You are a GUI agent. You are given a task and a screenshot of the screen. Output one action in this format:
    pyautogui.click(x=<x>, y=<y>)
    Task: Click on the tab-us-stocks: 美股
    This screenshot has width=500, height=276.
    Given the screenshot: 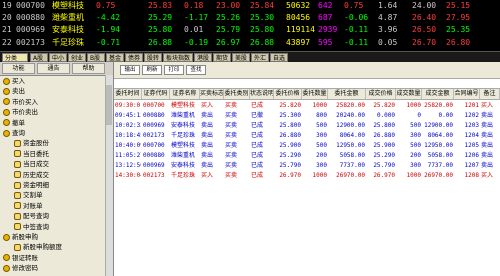 What is the action you would take?
    pyautogui.click(x=241, y=57)
    